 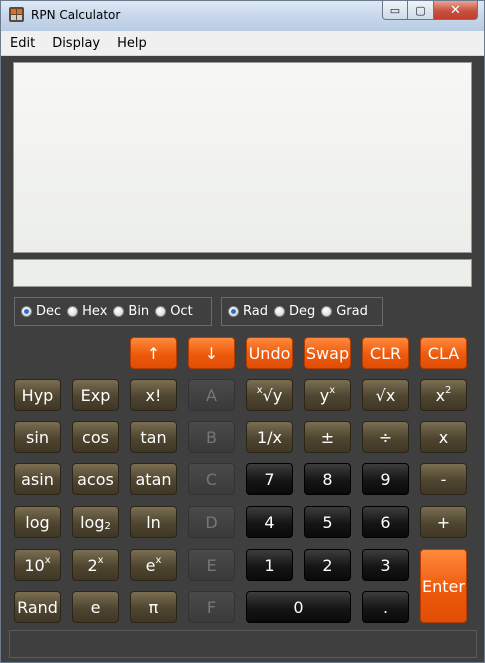 What do you see at coordinates (327, 522) in the screenshot?
I see `digit-5-button: 5` at bounding box center [327, 522].